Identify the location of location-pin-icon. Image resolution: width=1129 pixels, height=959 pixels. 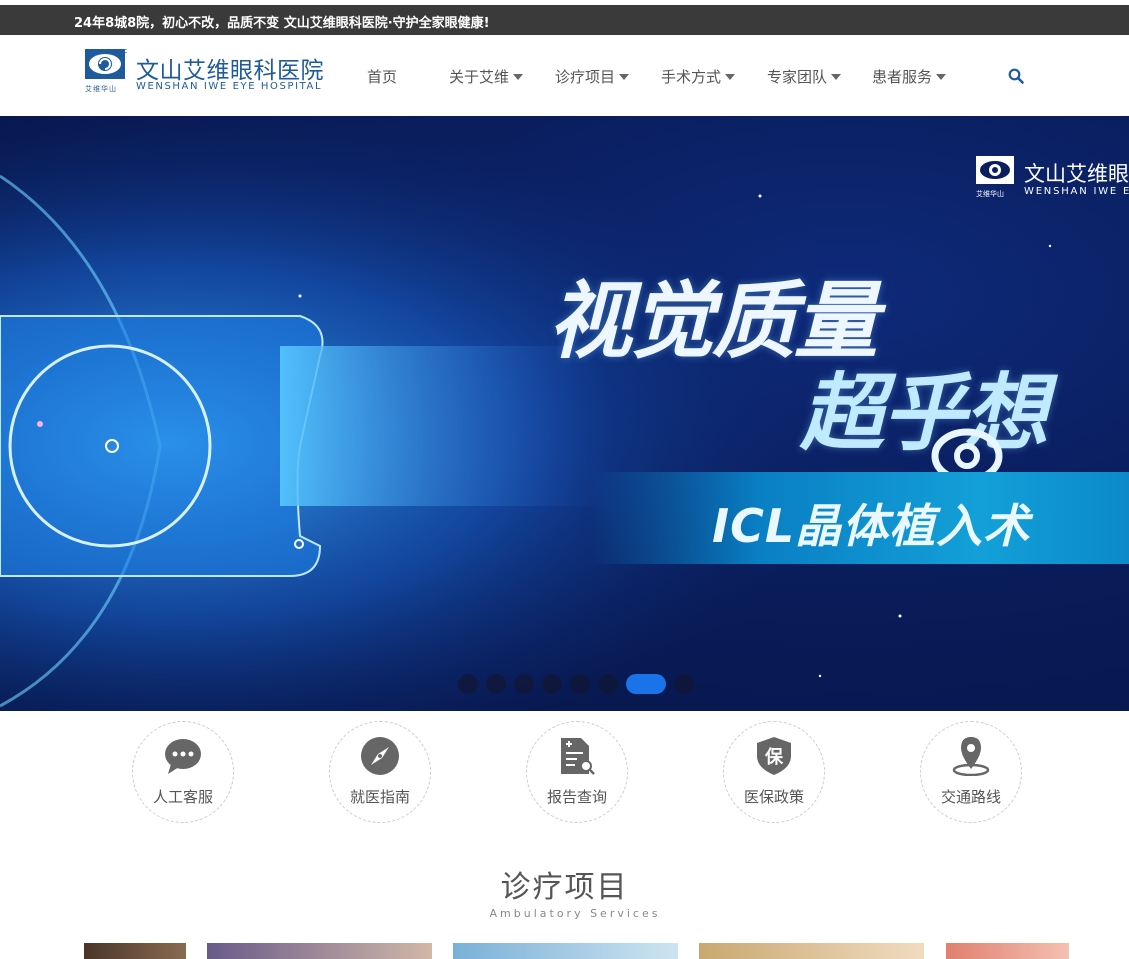
(971, 756).